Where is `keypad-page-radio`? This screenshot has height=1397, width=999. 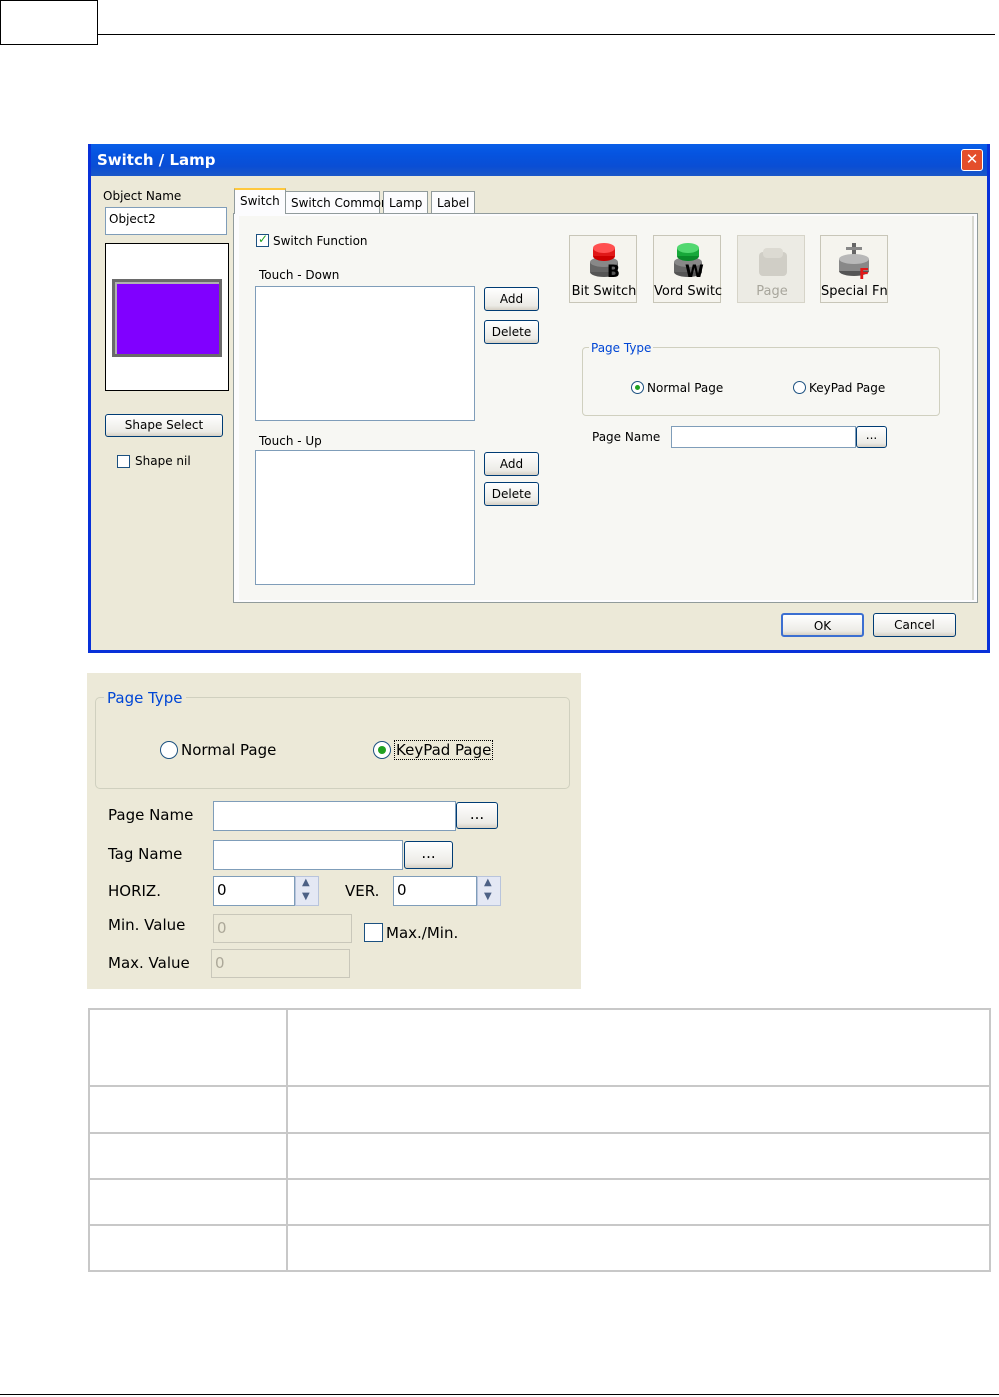
keypad-page-radio is located at coordinates (799, 387).